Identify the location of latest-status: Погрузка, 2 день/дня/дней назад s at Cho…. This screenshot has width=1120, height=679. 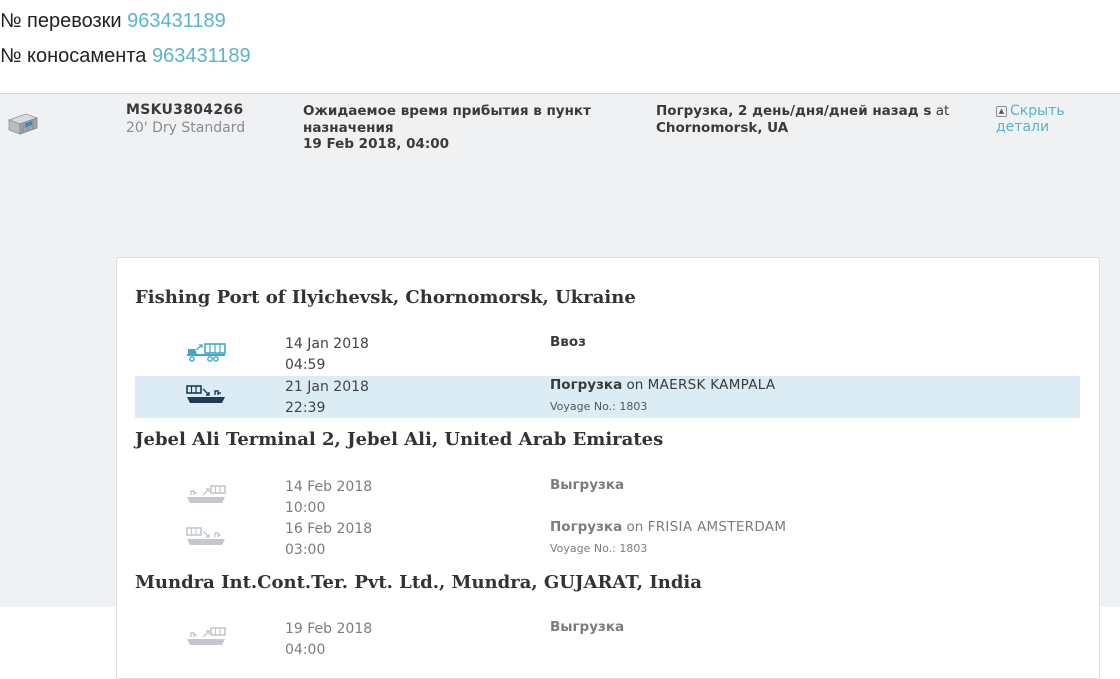
(806, 119).